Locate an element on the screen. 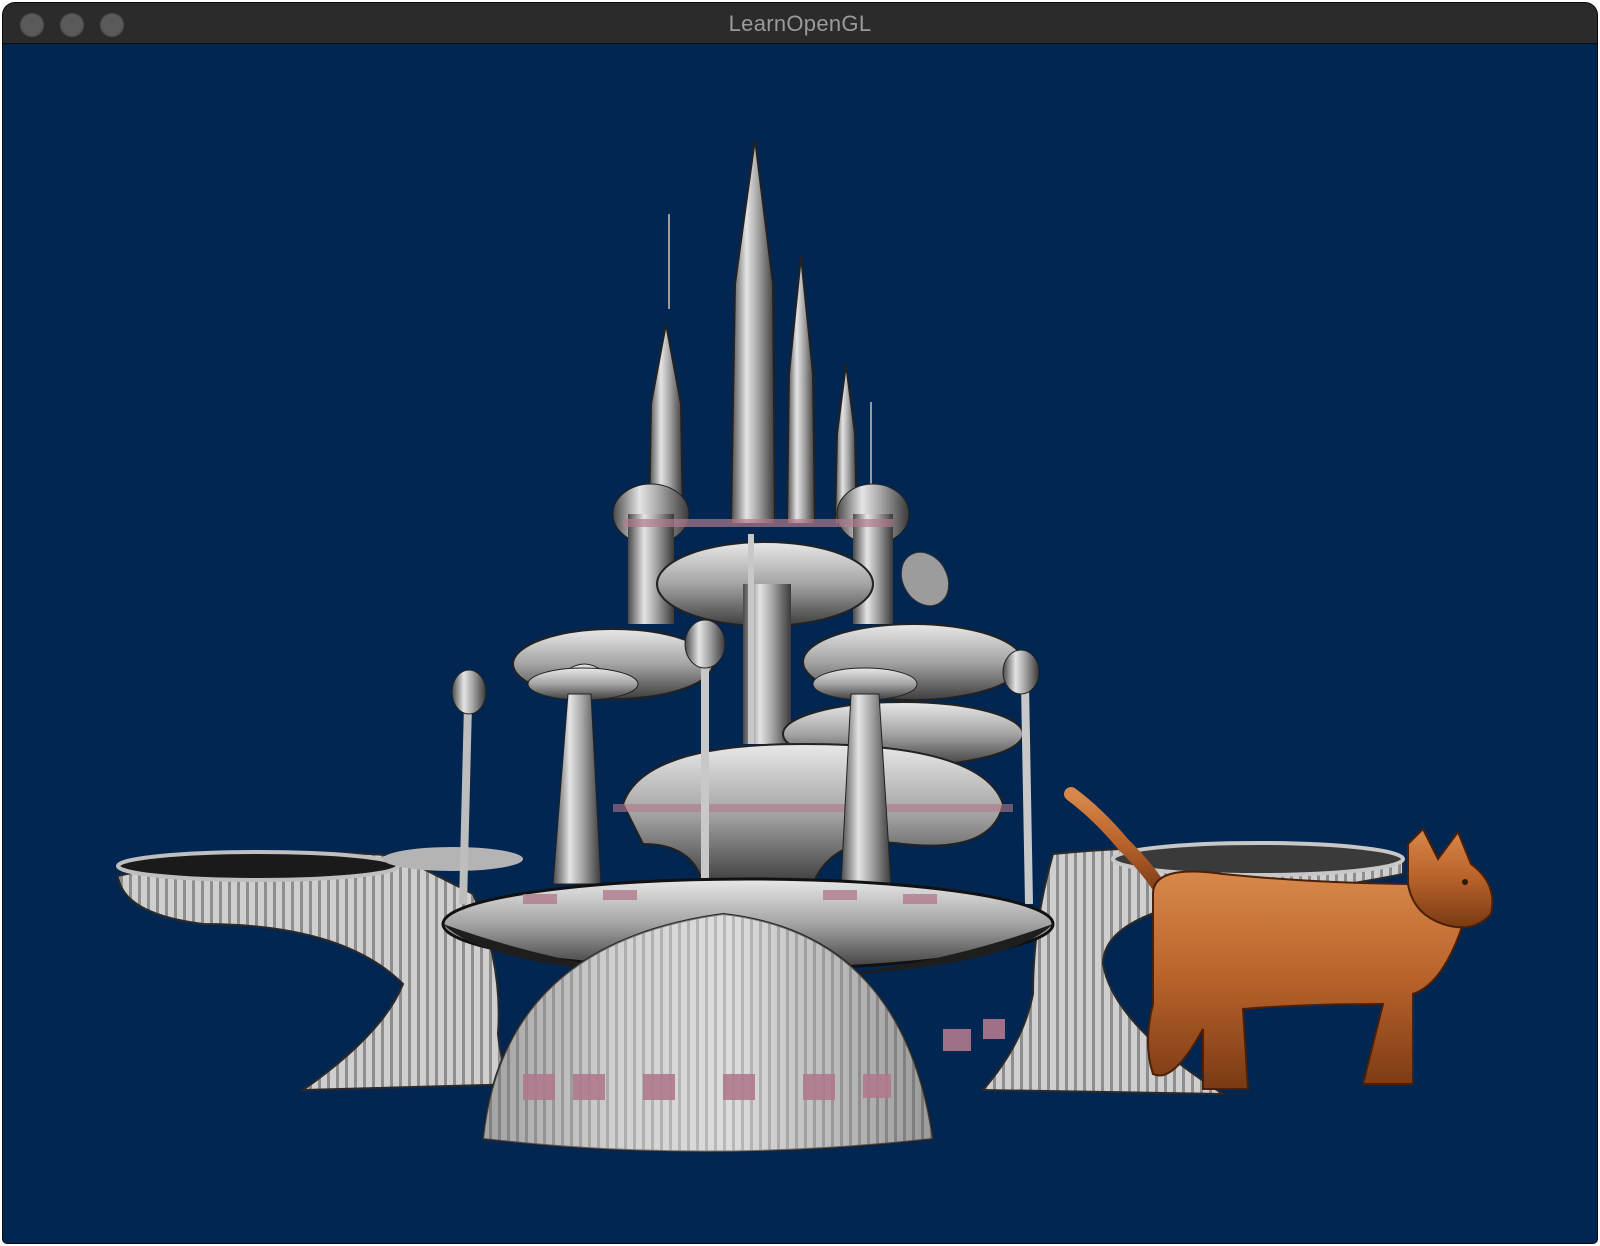 This screenshot has width=1600, height=1246. window-title: LearnOpenGL is located at coordinates (800, 23).